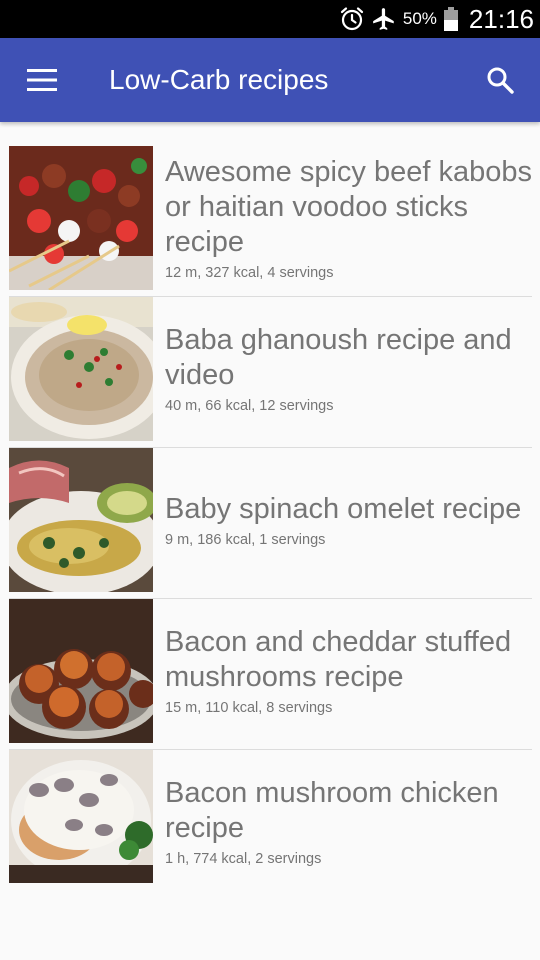 The width and height of the screenshot is (540, 960). Describe the element at coordinates (338, 357) in the screenshot. I see `recipe-title: Baba ghanoush recipe and video` at that location.